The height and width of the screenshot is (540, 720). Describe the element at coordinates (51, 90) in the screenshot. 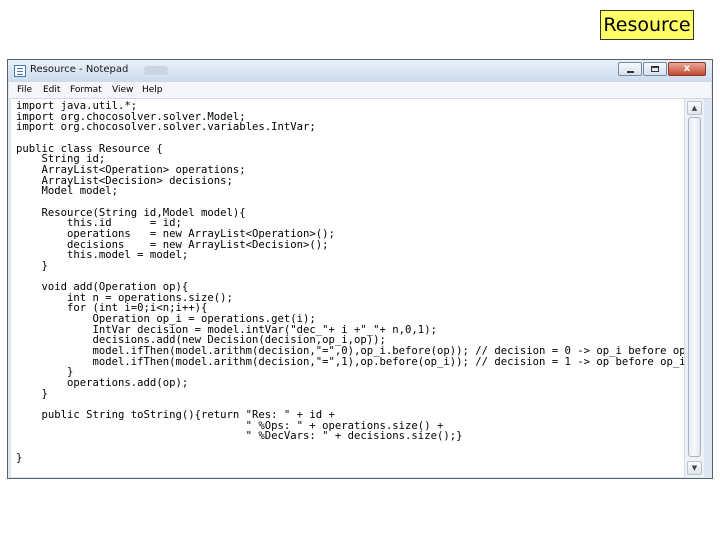

I see `menu-edit: Edit` at that location.